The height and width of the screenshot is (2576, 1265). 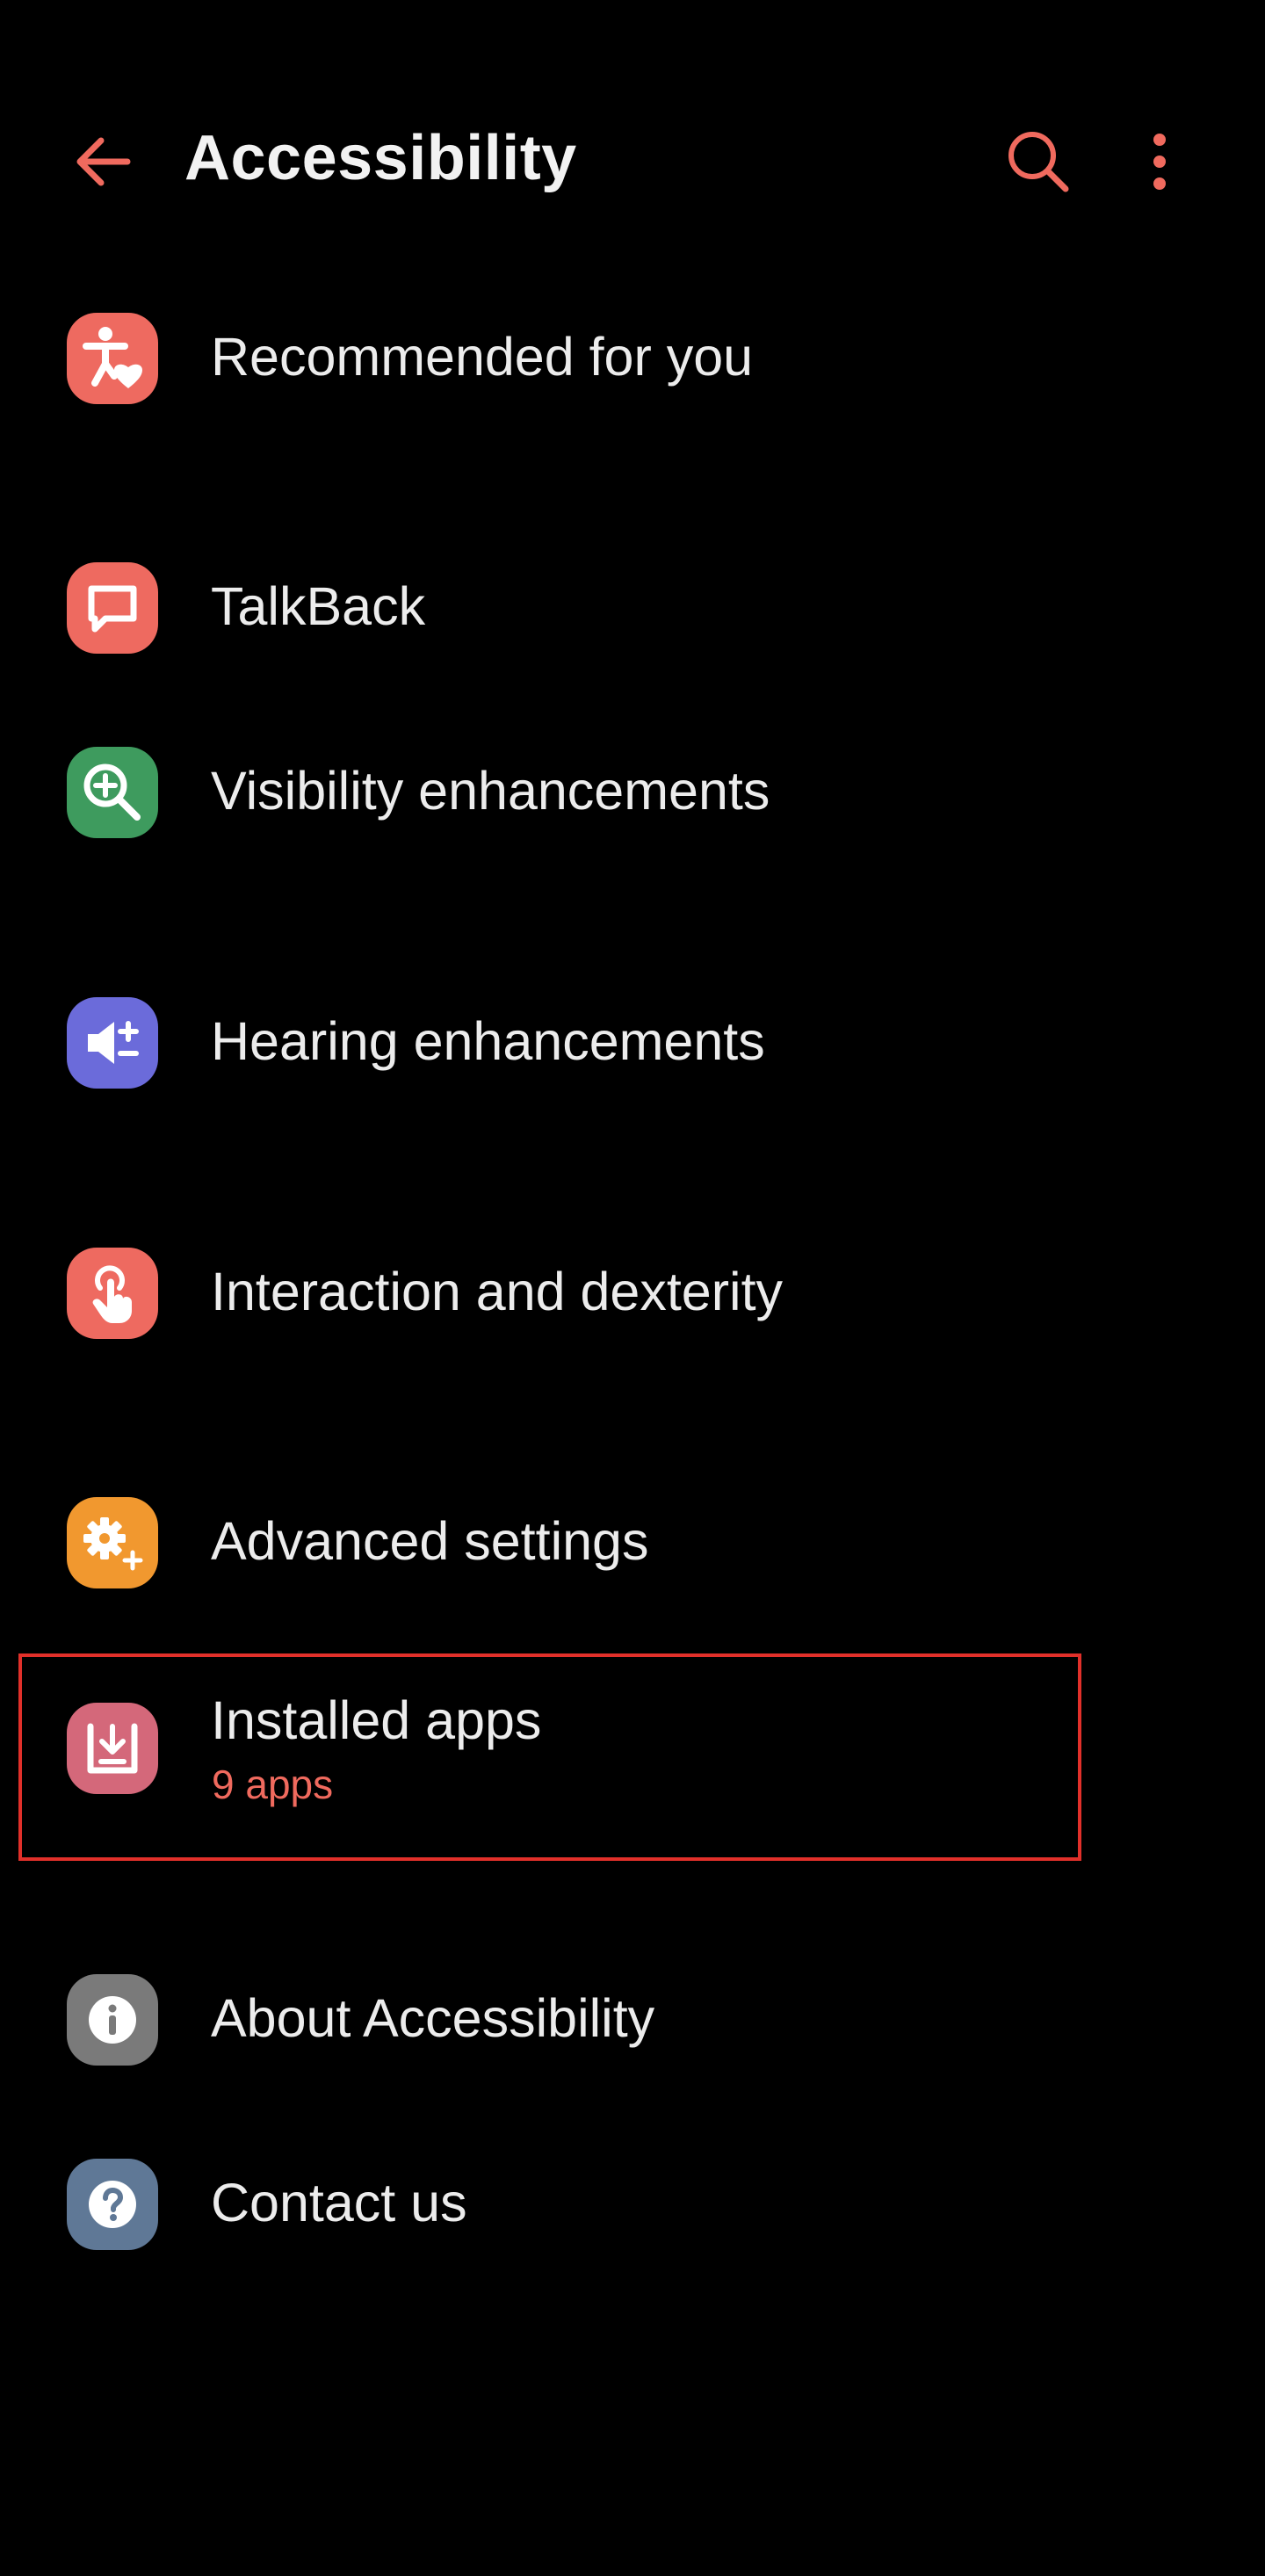 I want to click on selection-highlight, so click(x=549, y=1757).